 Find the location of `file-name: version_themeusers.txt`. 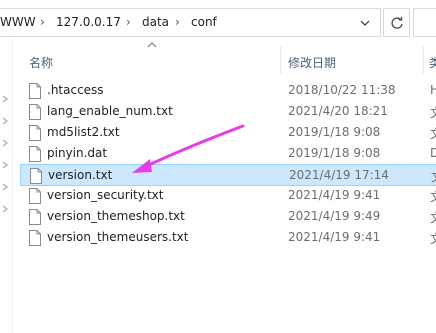

file-name: version_themeusers.txt is located at coordinates (118, 237).